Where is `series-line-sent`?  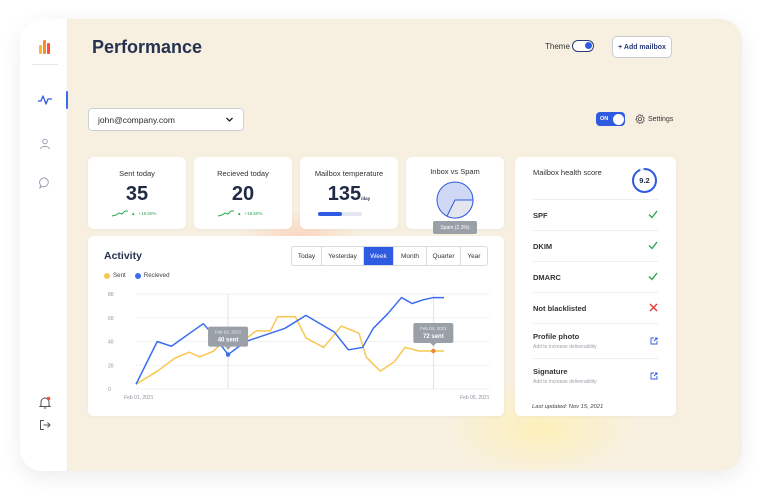 series-line-sent is located at coordinates (289, 350).